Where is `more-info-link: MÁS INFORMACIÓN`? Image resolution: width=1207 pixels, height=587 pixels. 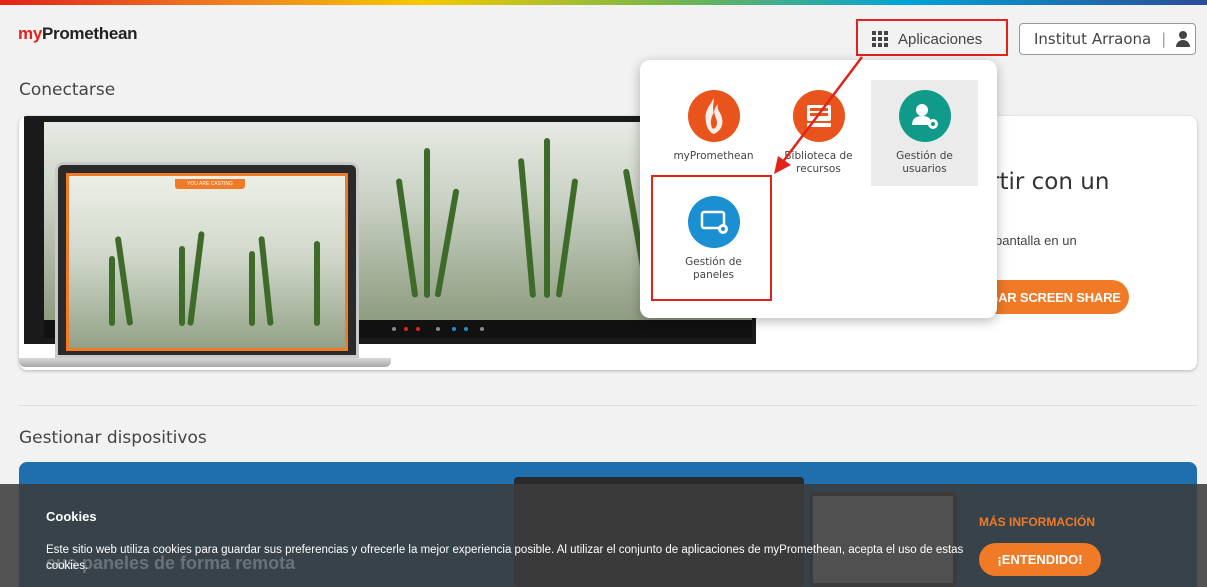
more-info-link: MÁS INFORMACIÓN is located at coordinates (1037, 522).